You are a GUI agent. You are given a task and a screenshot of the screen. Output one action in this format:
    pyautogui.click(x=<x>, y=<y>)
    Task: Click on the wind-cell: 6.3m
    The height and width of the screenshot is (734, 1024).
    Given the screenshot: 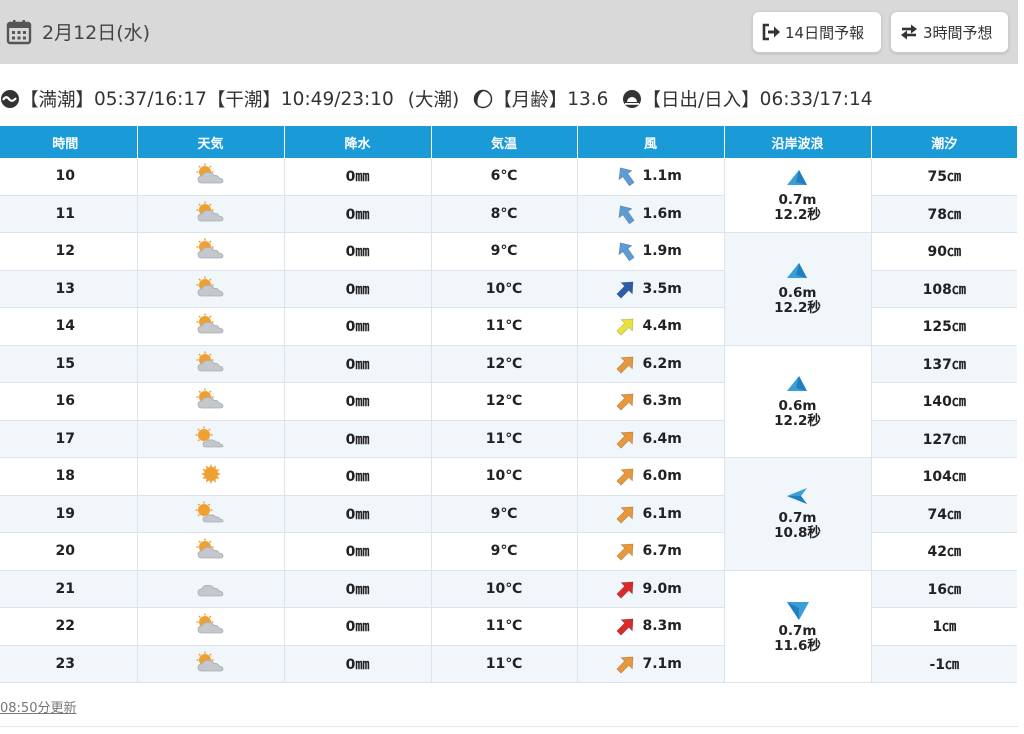 What is the action you would take?
    pyautogui.click(x=651, y=401)
    